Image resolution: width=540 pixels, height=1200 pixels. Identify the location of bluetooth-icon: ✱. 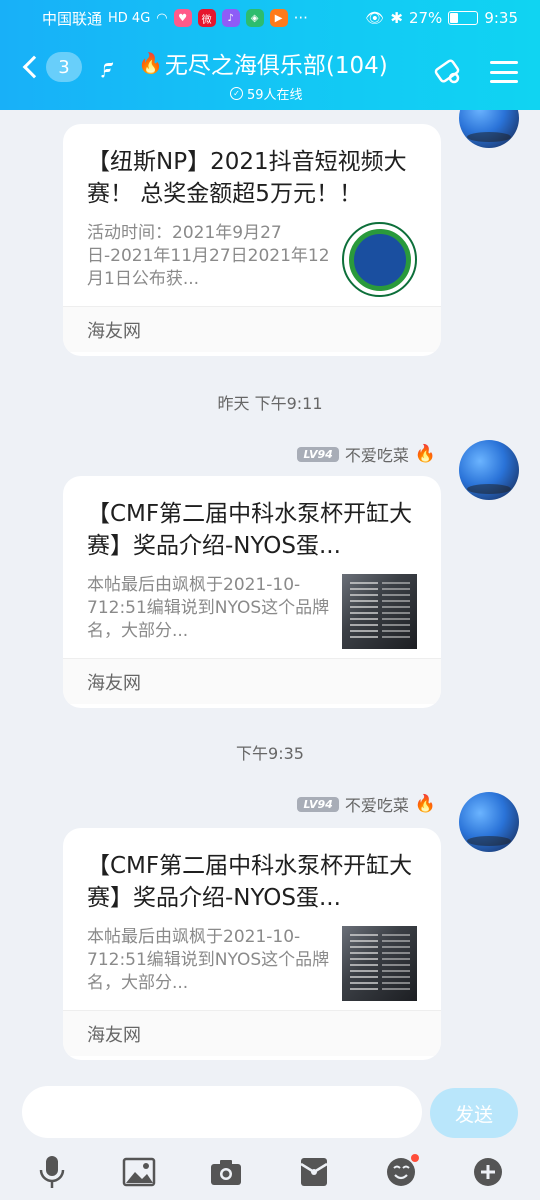
(396, 18).